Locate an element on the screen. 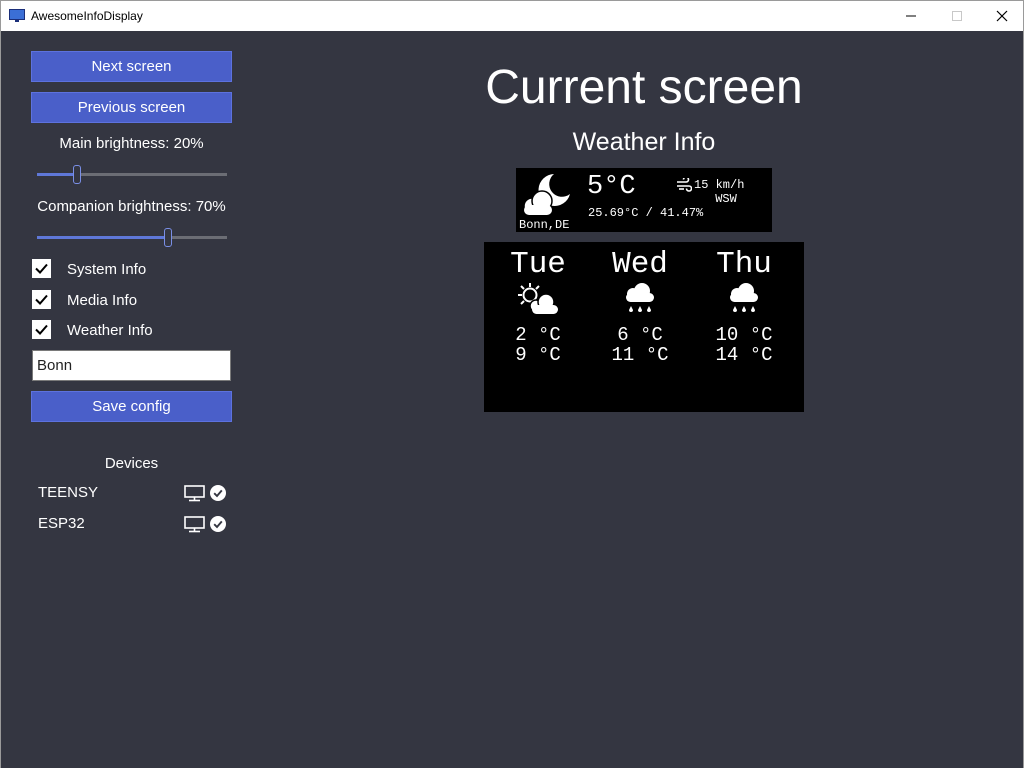 The width and height of the screenshot is (1024, 768). screen-name: Weather Info is located at coordinates (644, 142).